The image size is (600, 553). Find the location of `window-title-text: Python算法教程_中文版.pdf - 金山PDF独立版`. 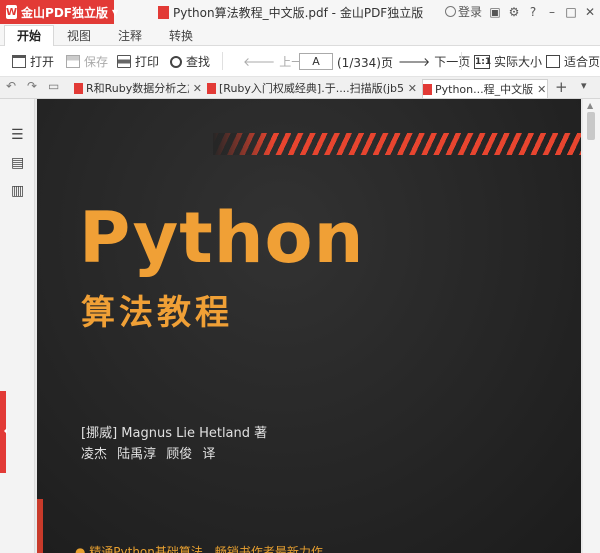

window-title-text: Python算法教程_中文版.pdf - 金山PDF独立版 is located at coordinates (298, 13).